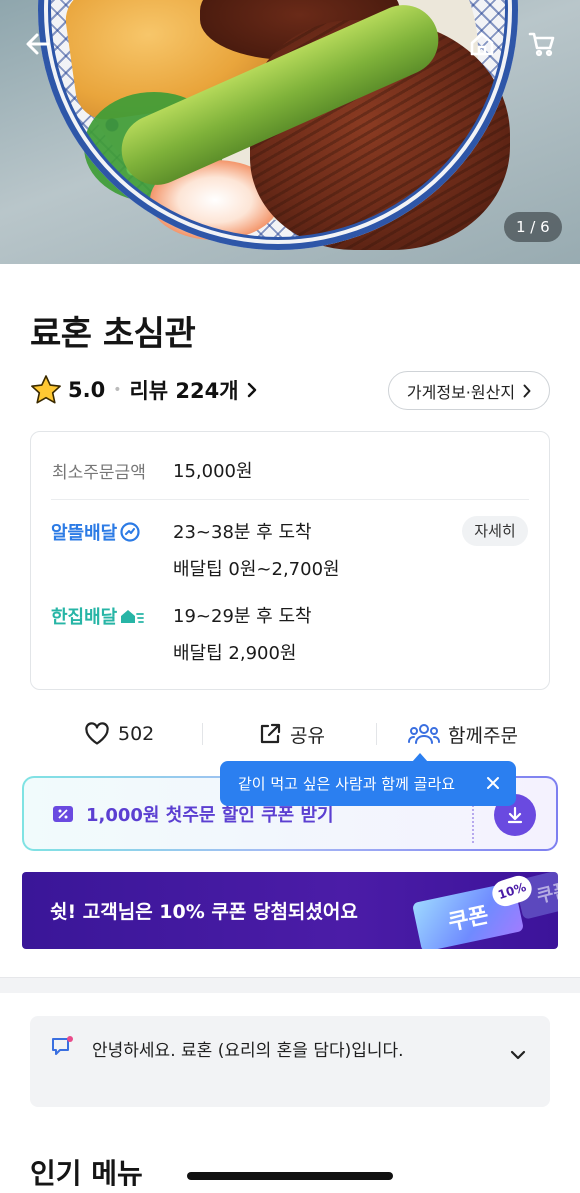 This screenshot has height=1193, width=580. I want to click on star-icon, so click(46, 389).